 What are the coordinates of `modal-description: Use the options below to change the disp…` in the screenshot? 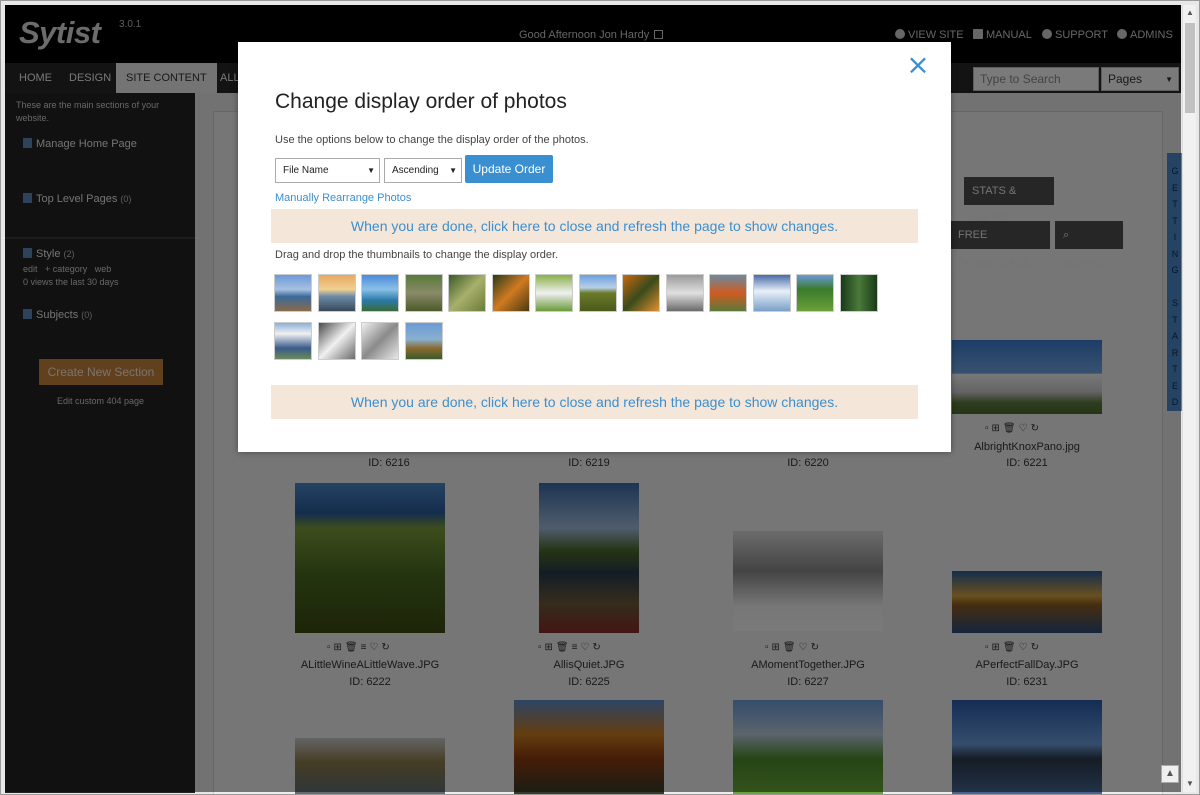 It's located at (432, 140).